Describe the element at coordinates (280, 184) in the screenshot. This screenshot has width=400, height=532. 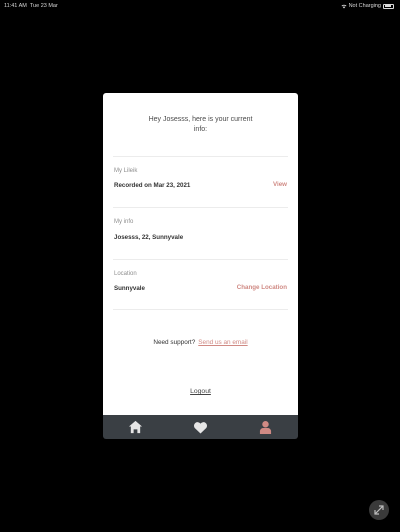
I see `view-button: View` at that location.